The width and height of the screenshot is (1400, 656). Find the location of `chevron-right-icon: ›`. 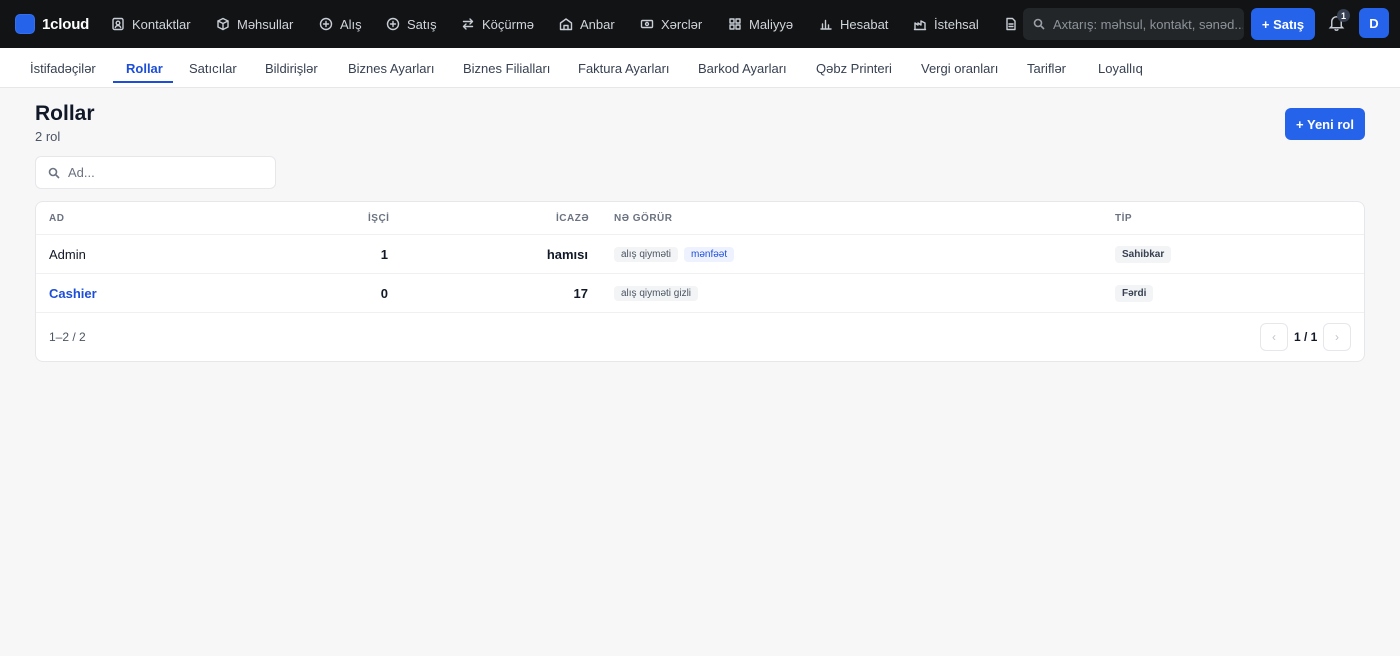

chevron-right-icon: › is located at coordinates (1337, 337).